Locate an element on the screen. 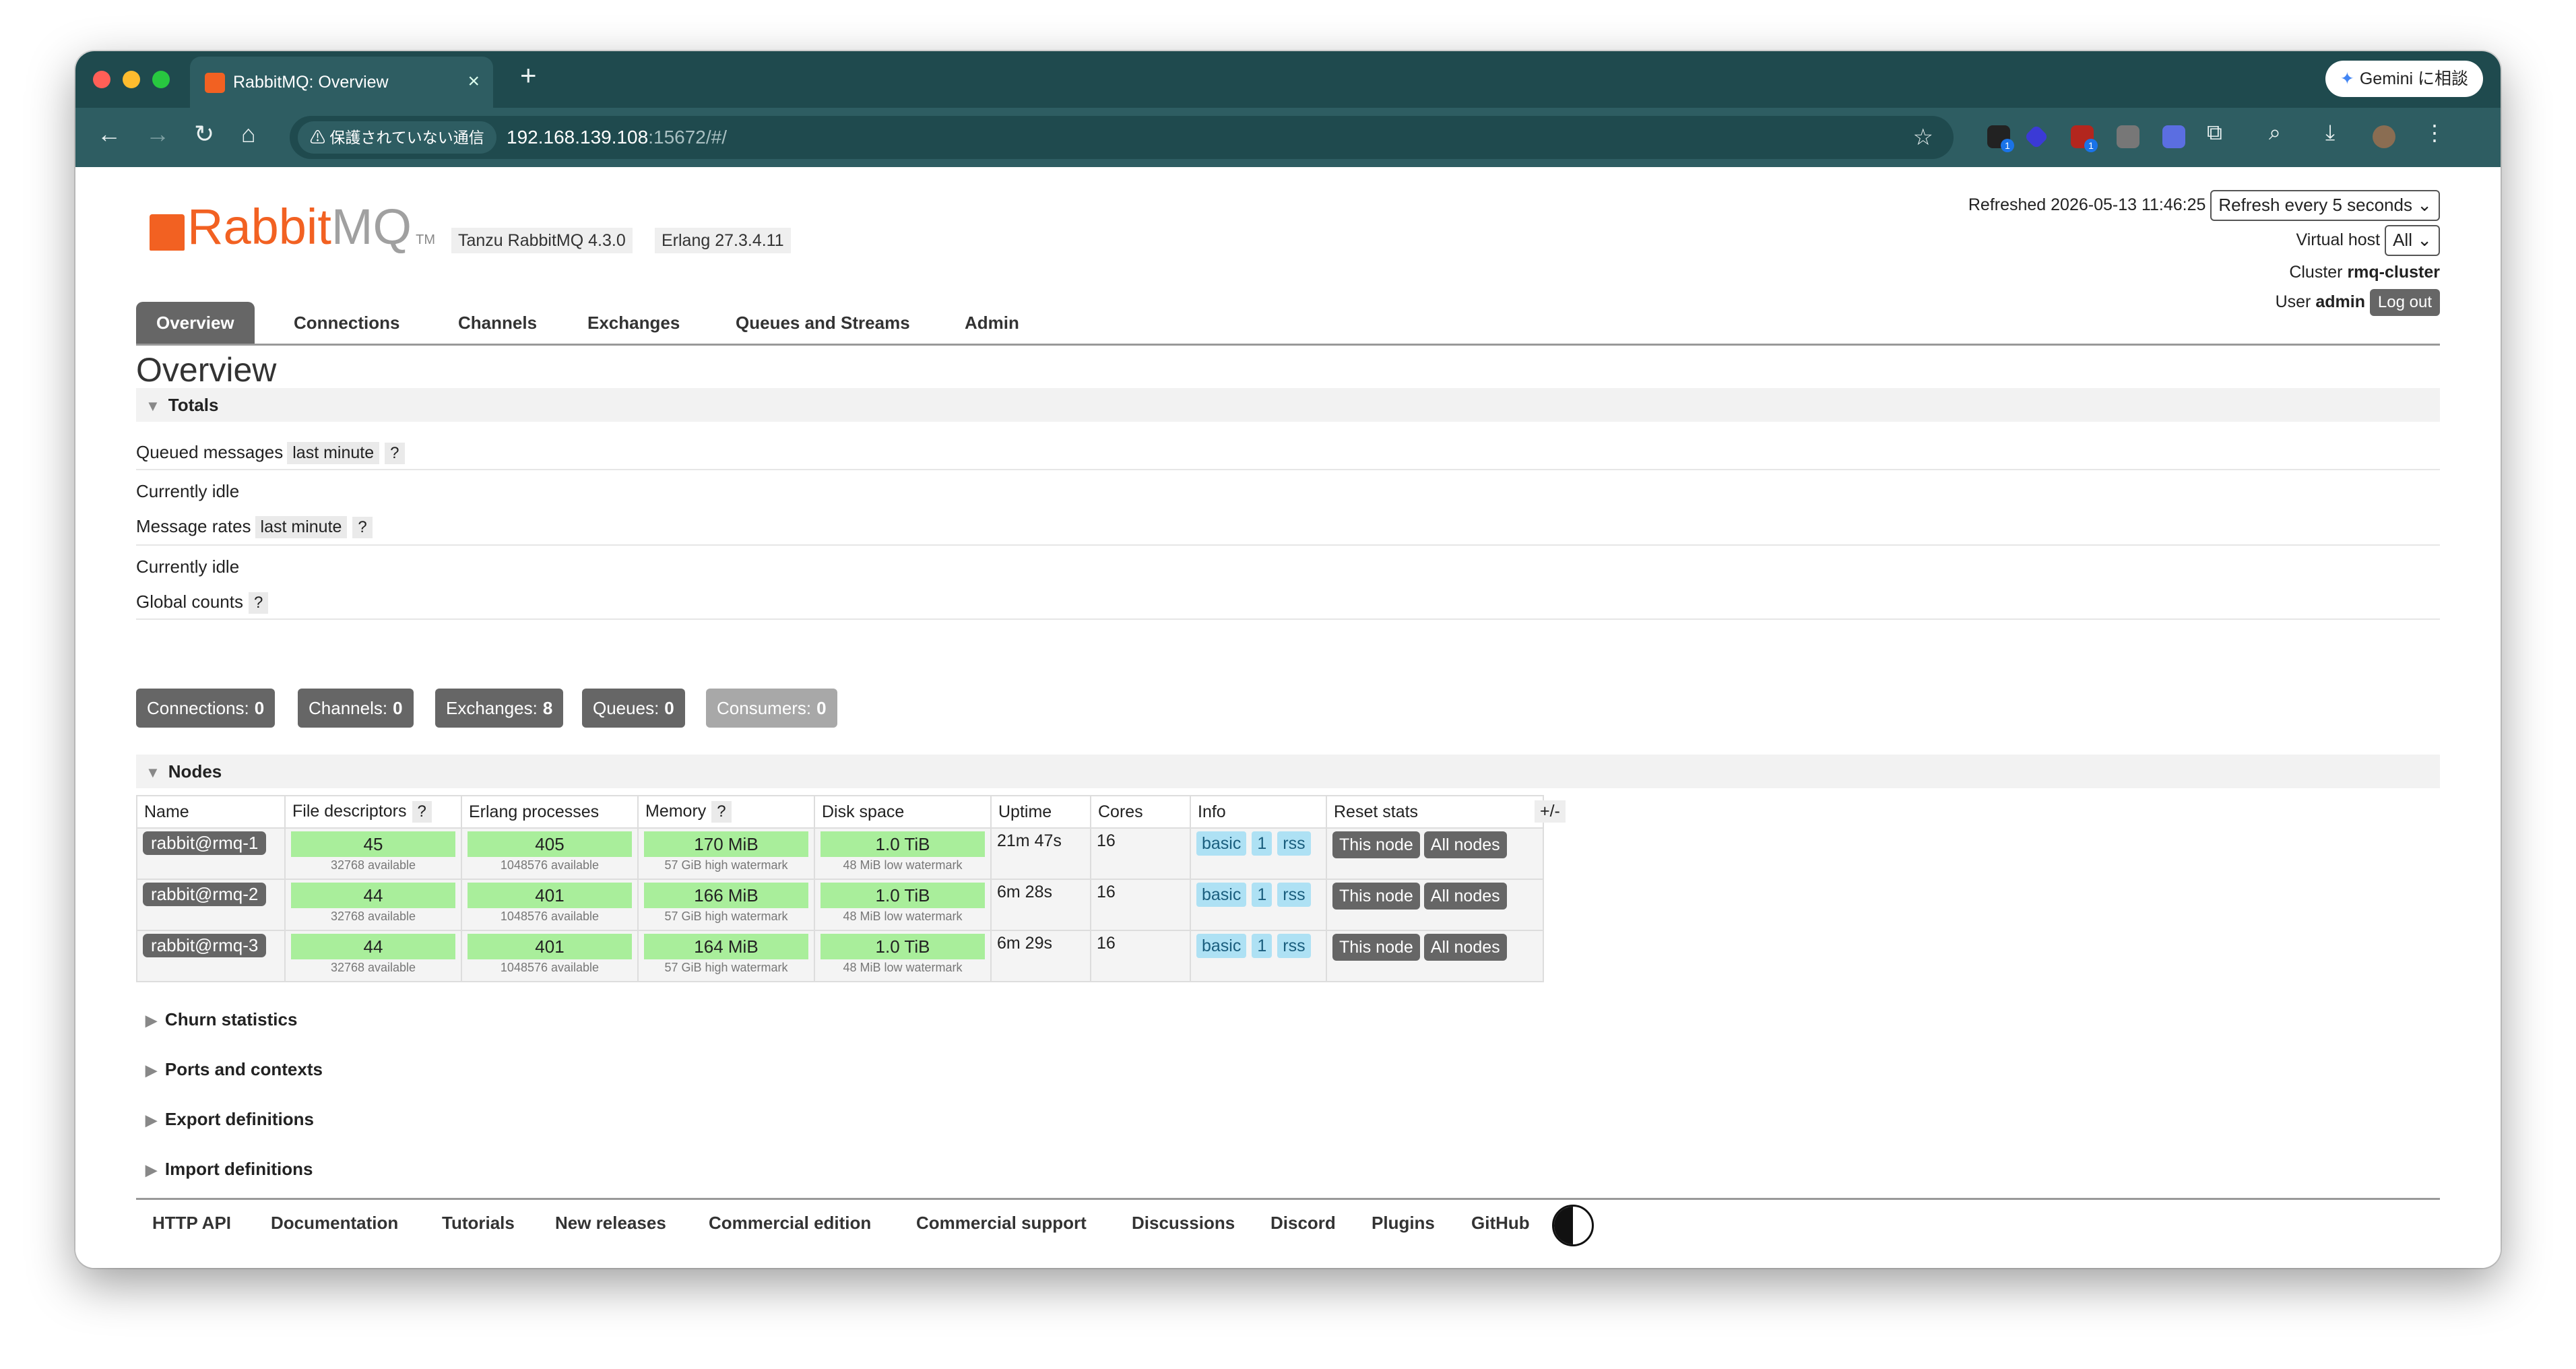 This screenshot has width=2576, height=1369. forward-arrow-icon: → is located at coordinates (158, 134).